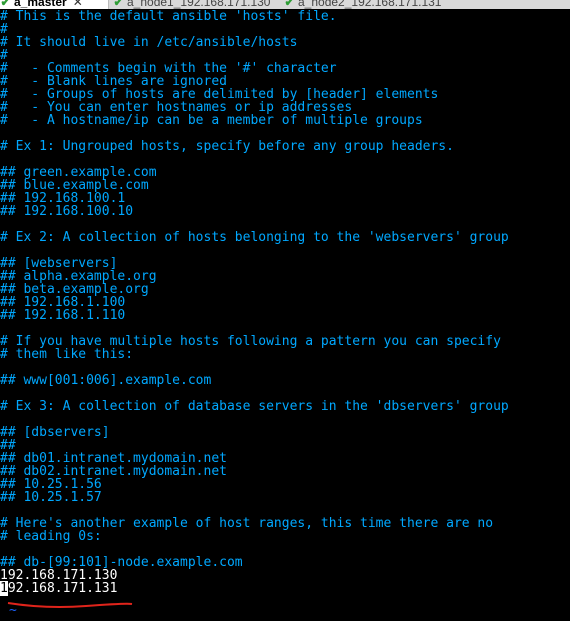 The height and width of the screenshot is (621, 570). Describe the element at coordinates (51, 536) in the screenshot. I see `file-line: # leading 0s:` at that location.